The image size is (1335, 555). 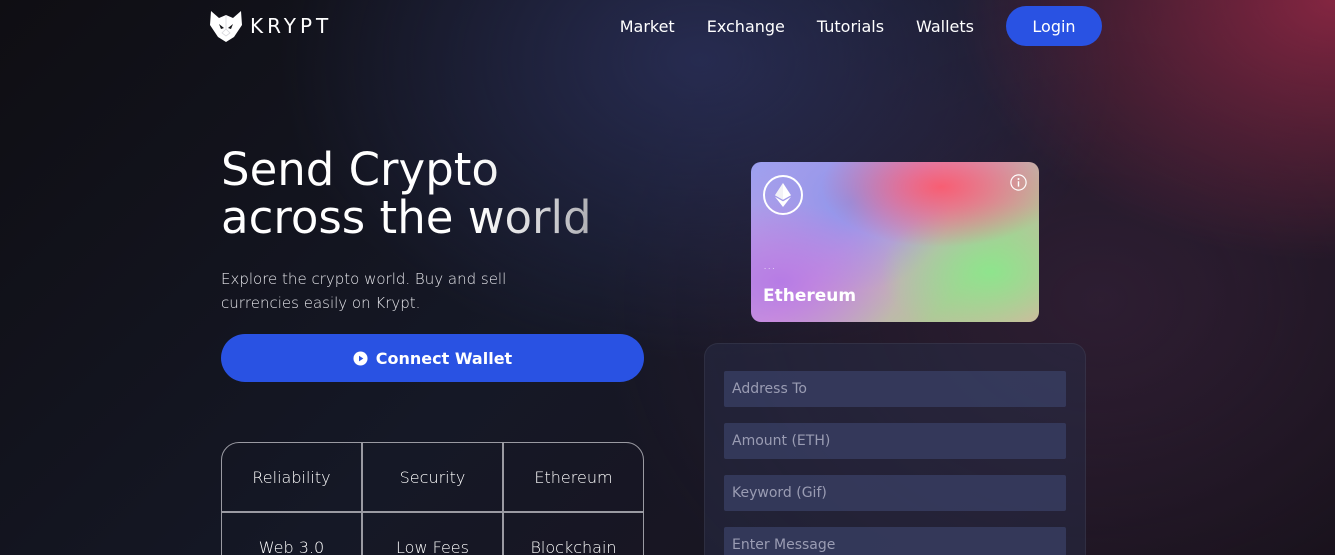 What do you see at coordinates (444, 358) in the screenshot?
I see `connect-wallet-label: Connect Wallet` at bounding box center [444, 358].